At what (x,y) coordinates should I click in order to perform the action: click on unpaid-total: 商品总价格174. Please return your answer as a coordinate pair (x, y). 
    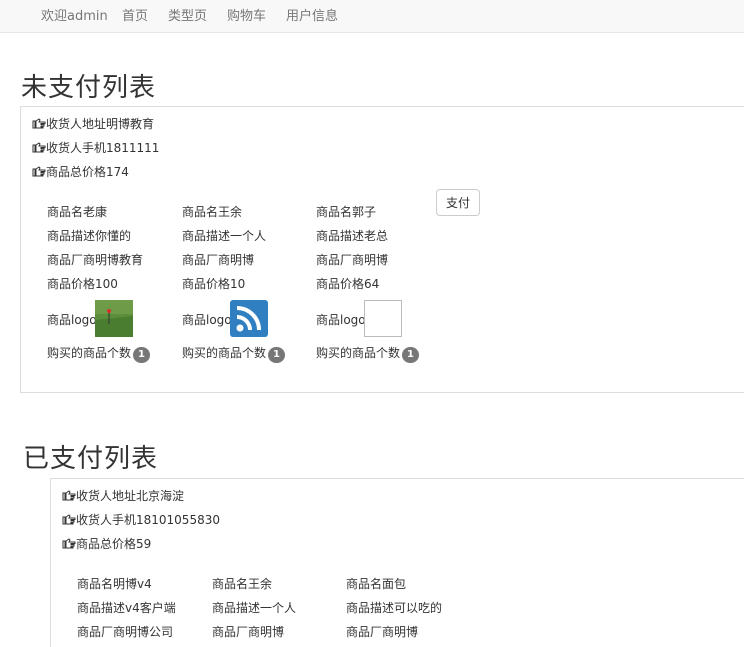
    Looking at the image, I should click on (80, 171).